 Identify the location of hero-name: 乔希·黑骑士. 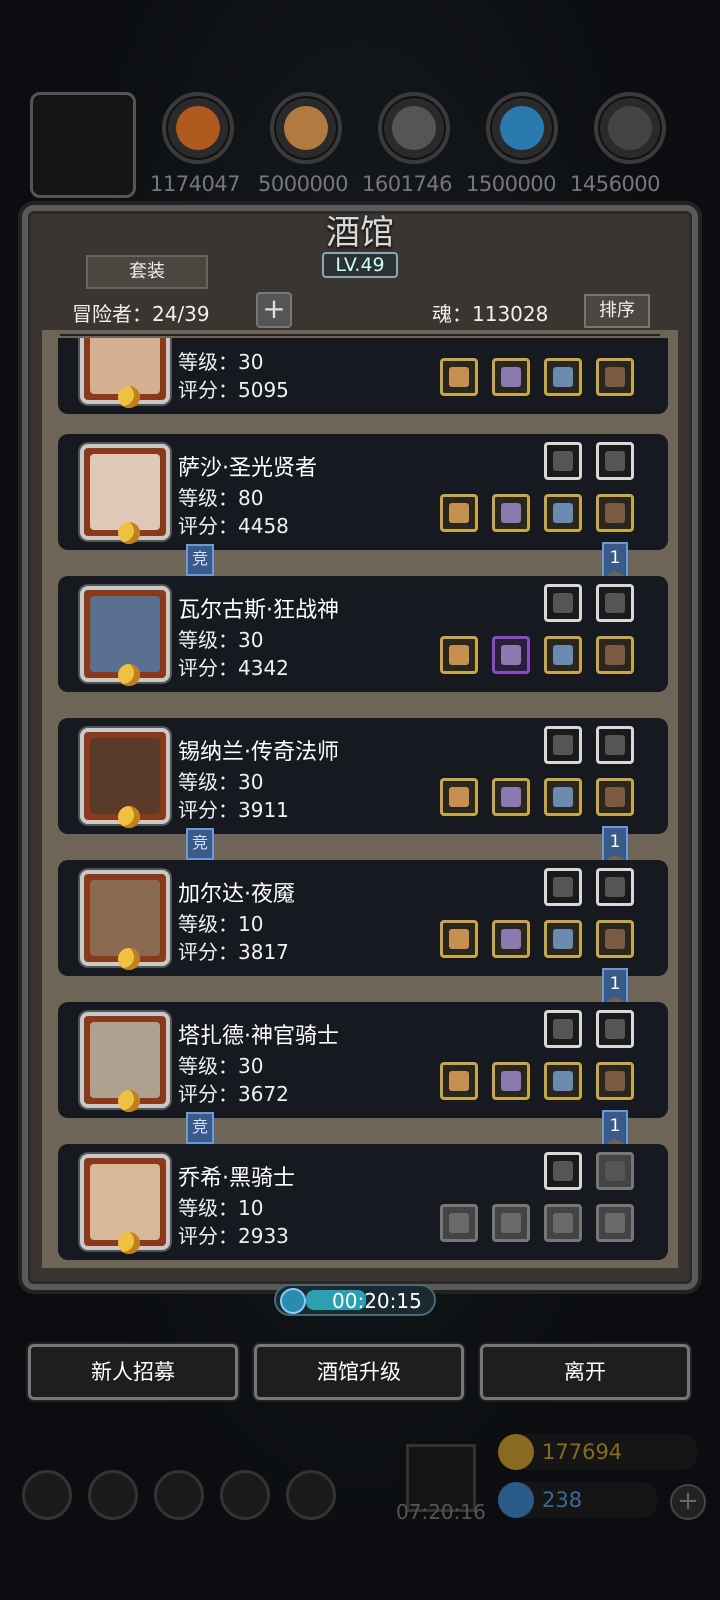
(236, 1178).